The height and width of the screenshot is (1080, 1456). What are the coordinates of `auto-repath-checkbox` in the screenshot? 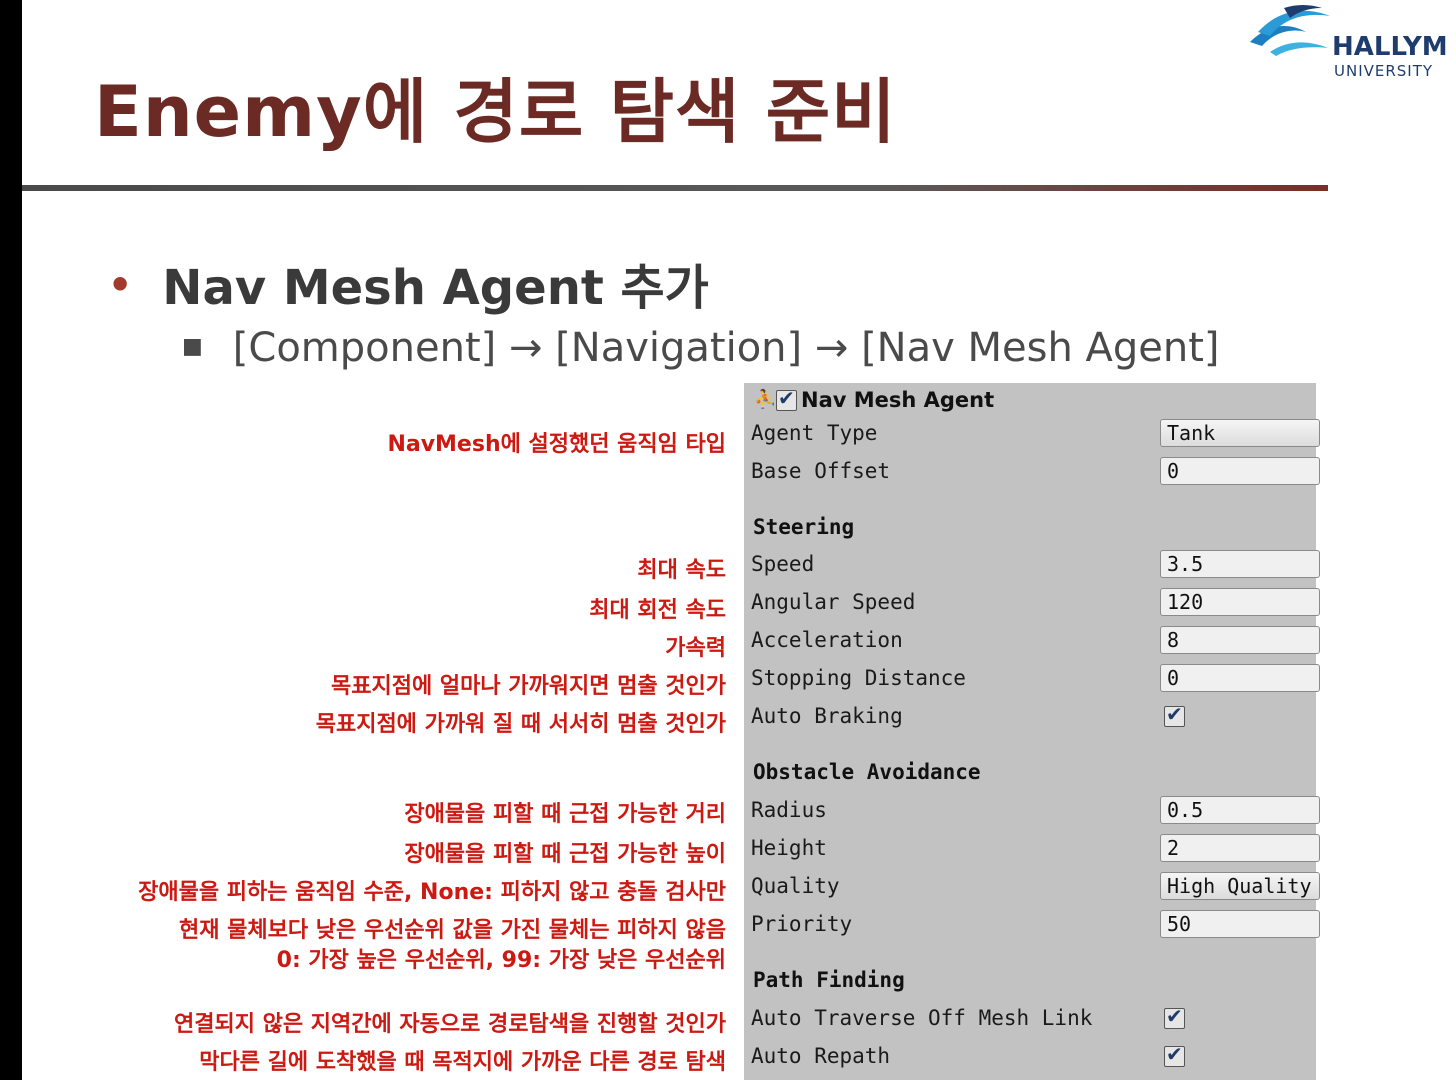 It's located at (1174, 1054).